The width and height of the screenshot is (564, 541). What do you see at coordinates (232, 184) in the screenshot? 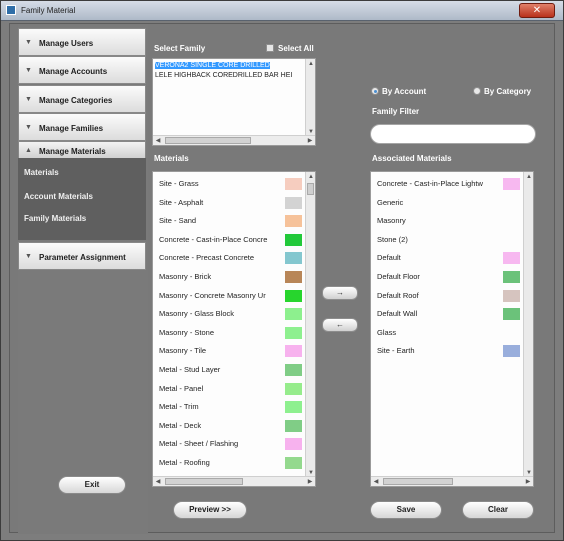
I see `material-row: Site - Grass` at bounding box center [232, 184].